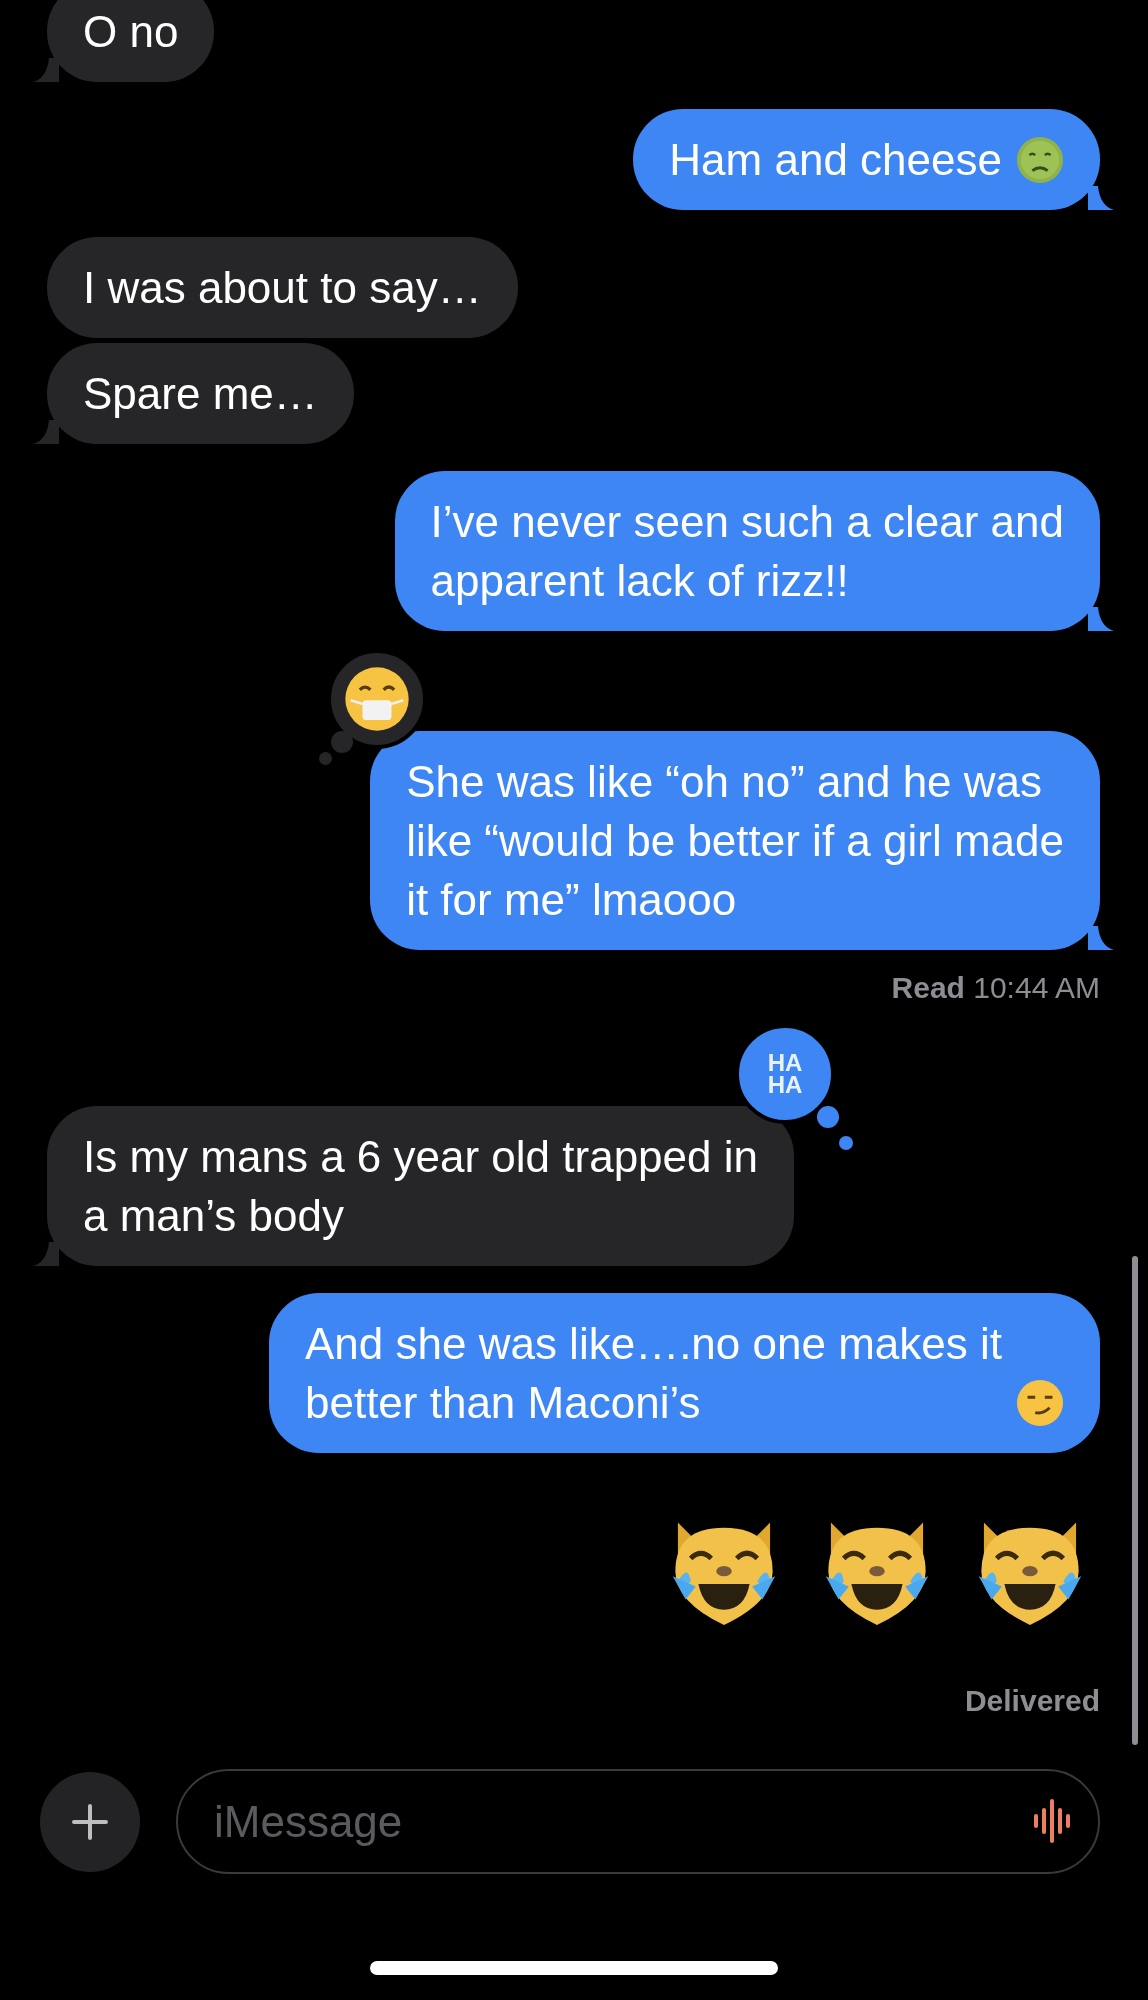 The height and width of the screenshot is (2000, 1148). Describe the element at coordinates (131, 32) in the screenshot. I see `message-text: O no` at that location.